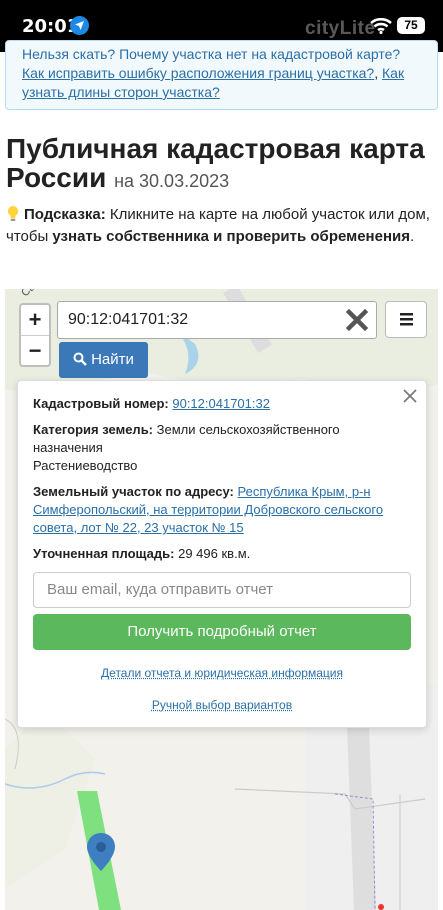 This screenshot has height=910, width=443. What do you see at coordinates (222, 590) in the screenshot?
I see `email-field: Ваш email, куда отправить отчет` at bounding box center [222, 590].